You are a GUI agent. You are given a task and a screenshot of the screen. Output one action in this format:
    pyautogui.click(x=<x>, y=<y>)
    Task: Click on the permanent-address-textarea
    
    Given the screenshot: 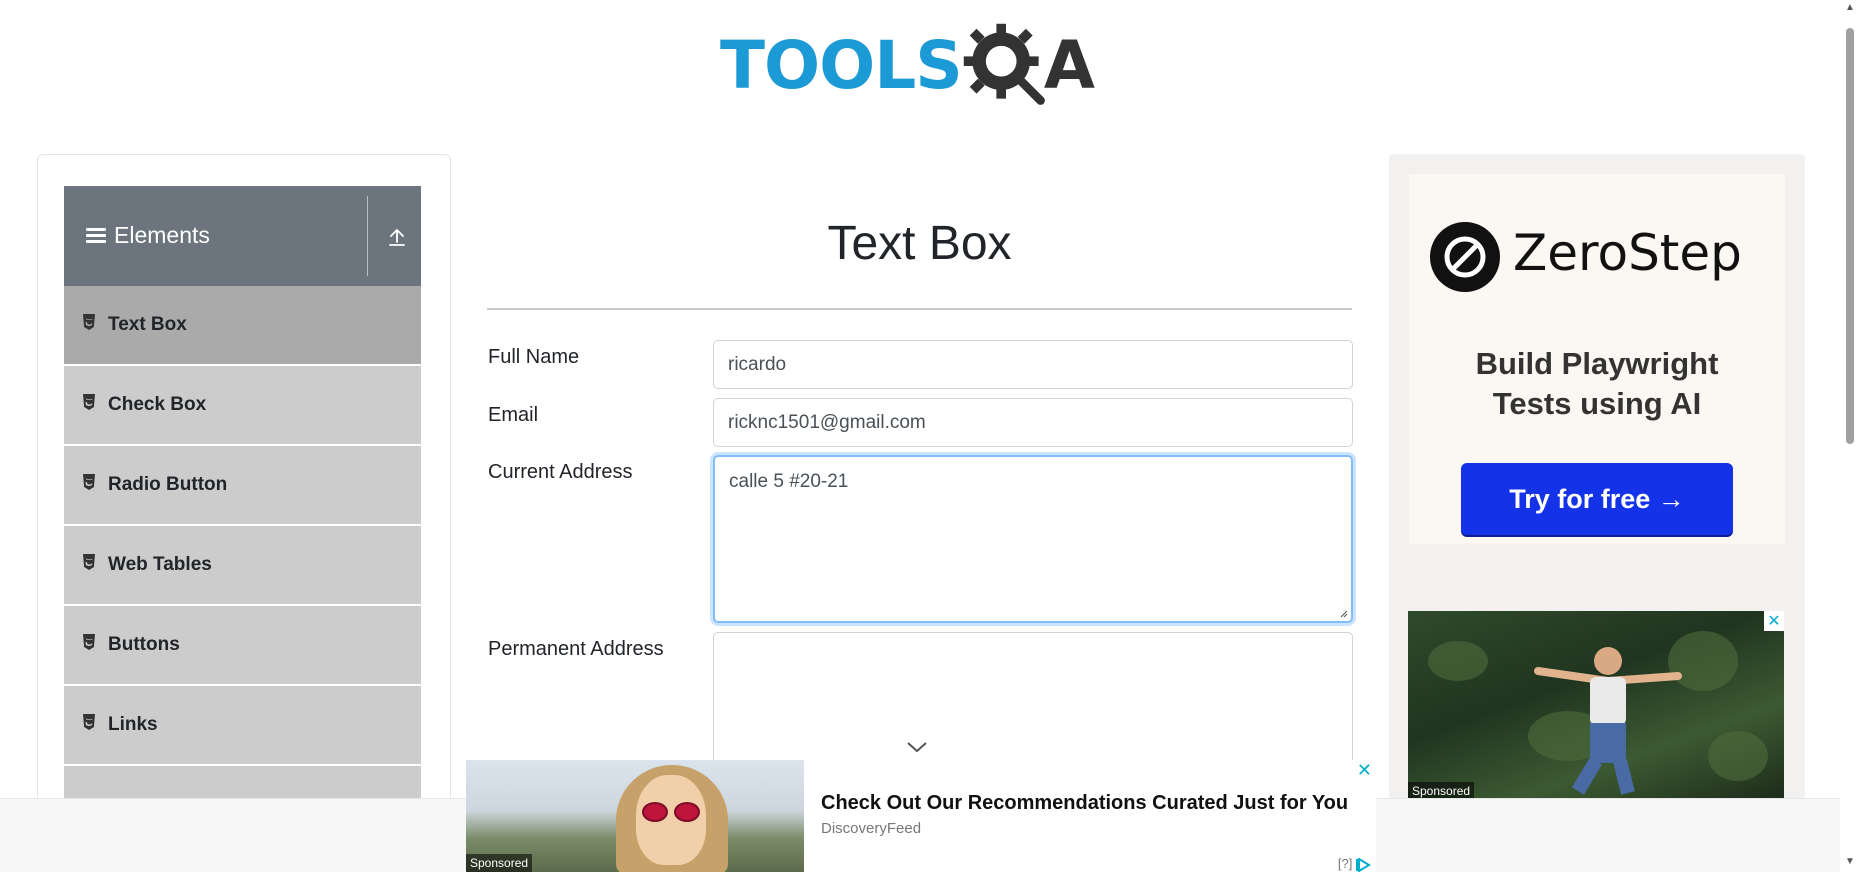 What is the action you would take?
    pyautogui.click(x=1033, y=702)
    